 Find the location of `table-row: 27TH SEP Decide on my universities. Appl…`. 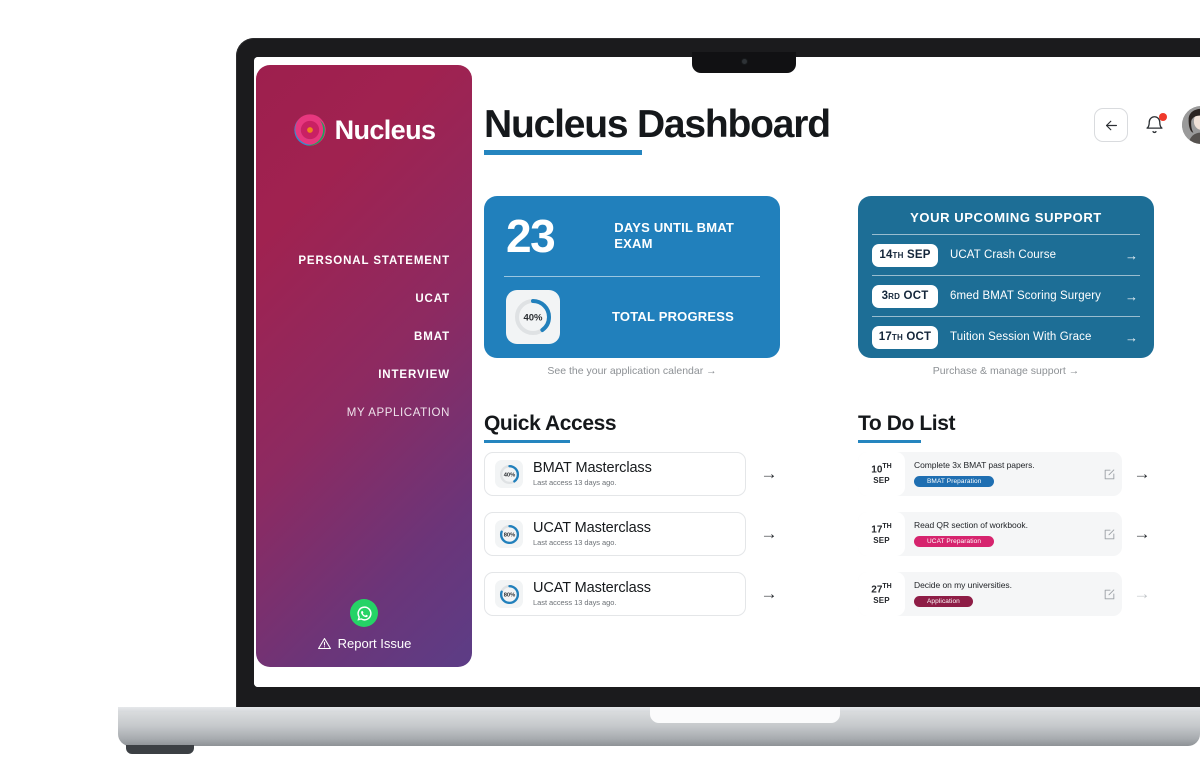

table-row: 27TH SEP Decide on my universities. Appl… is located at coordinates (1006, 594).